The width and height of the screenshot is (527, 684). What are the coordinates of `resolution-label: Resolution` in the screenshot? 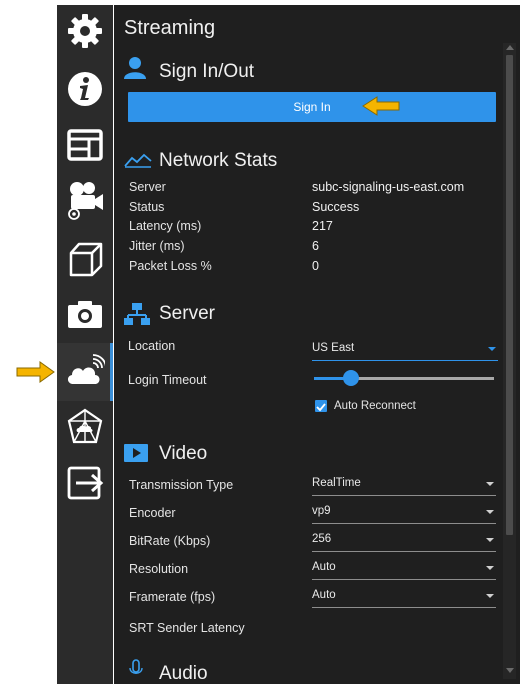 It's located at (159, 569).